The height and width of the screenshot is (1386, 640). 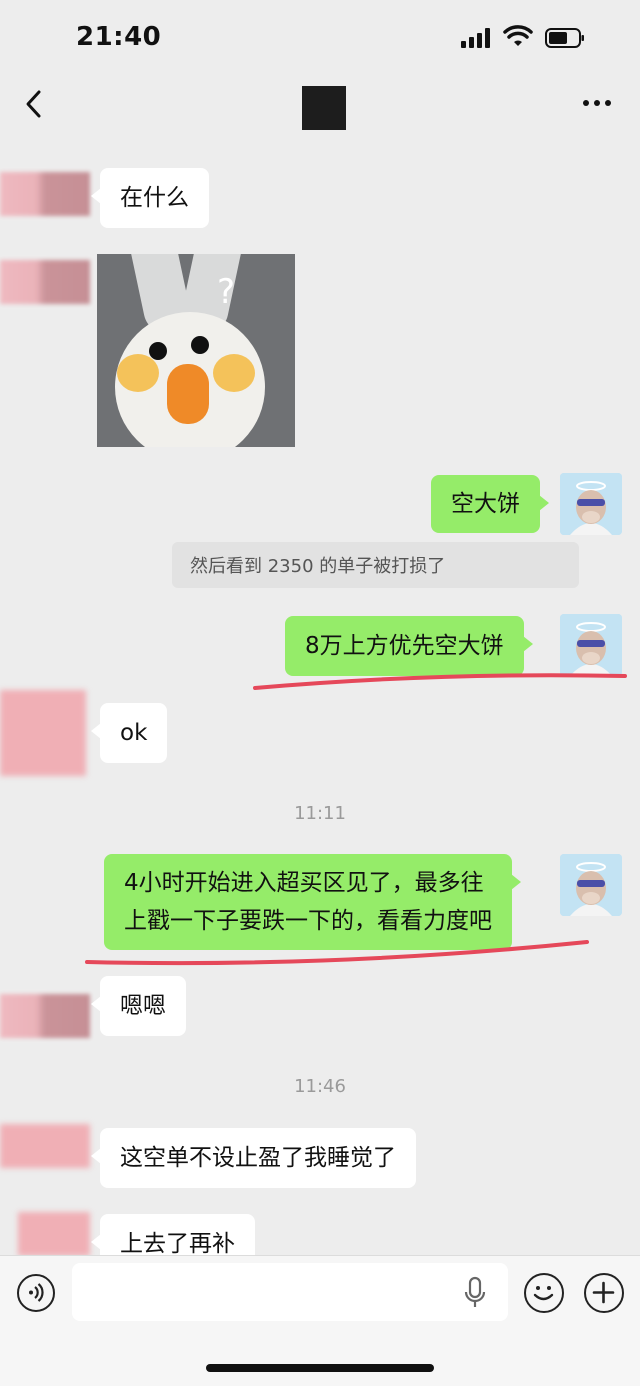 I want to click on voice-toggle-button, so click(x=36, y=1293).